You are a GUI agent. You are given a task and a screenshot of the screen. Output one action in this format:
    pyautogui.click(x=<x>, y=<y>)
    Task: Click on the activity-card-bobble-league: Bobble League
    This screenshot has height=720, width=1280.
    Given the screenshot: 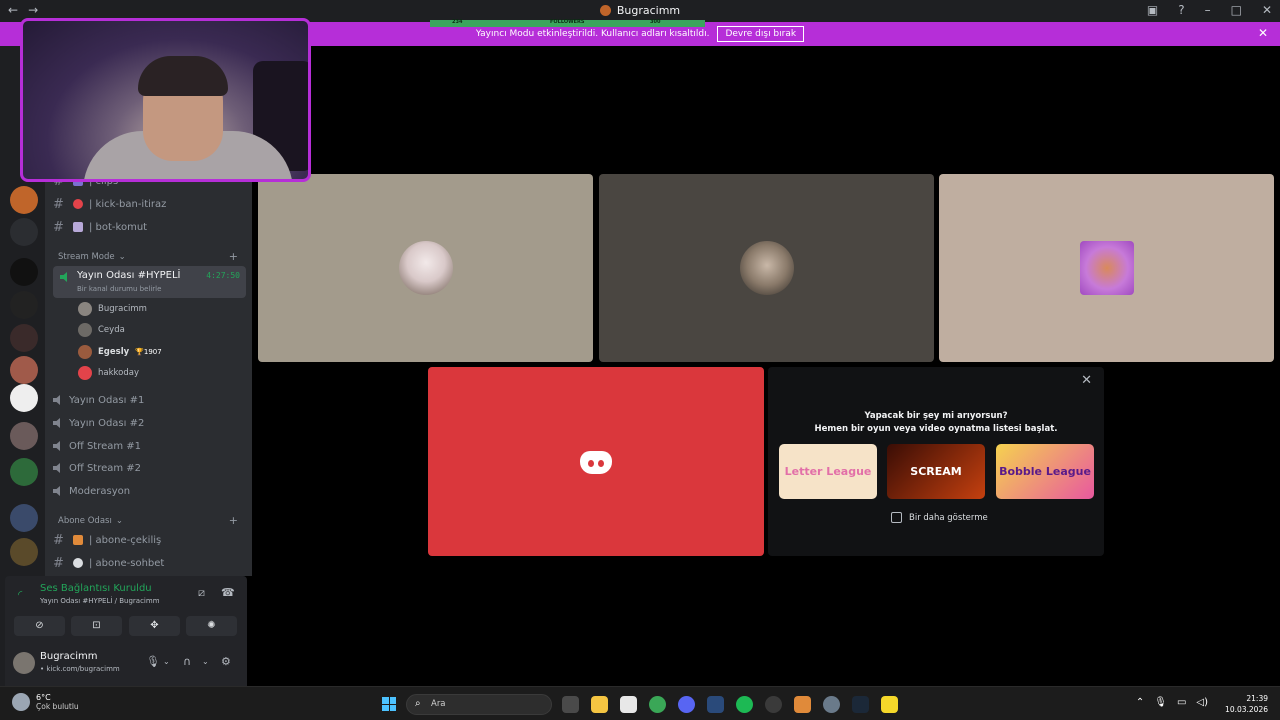 What is the action you would take?
    pyautogui.click(x=1045, y=471)
    